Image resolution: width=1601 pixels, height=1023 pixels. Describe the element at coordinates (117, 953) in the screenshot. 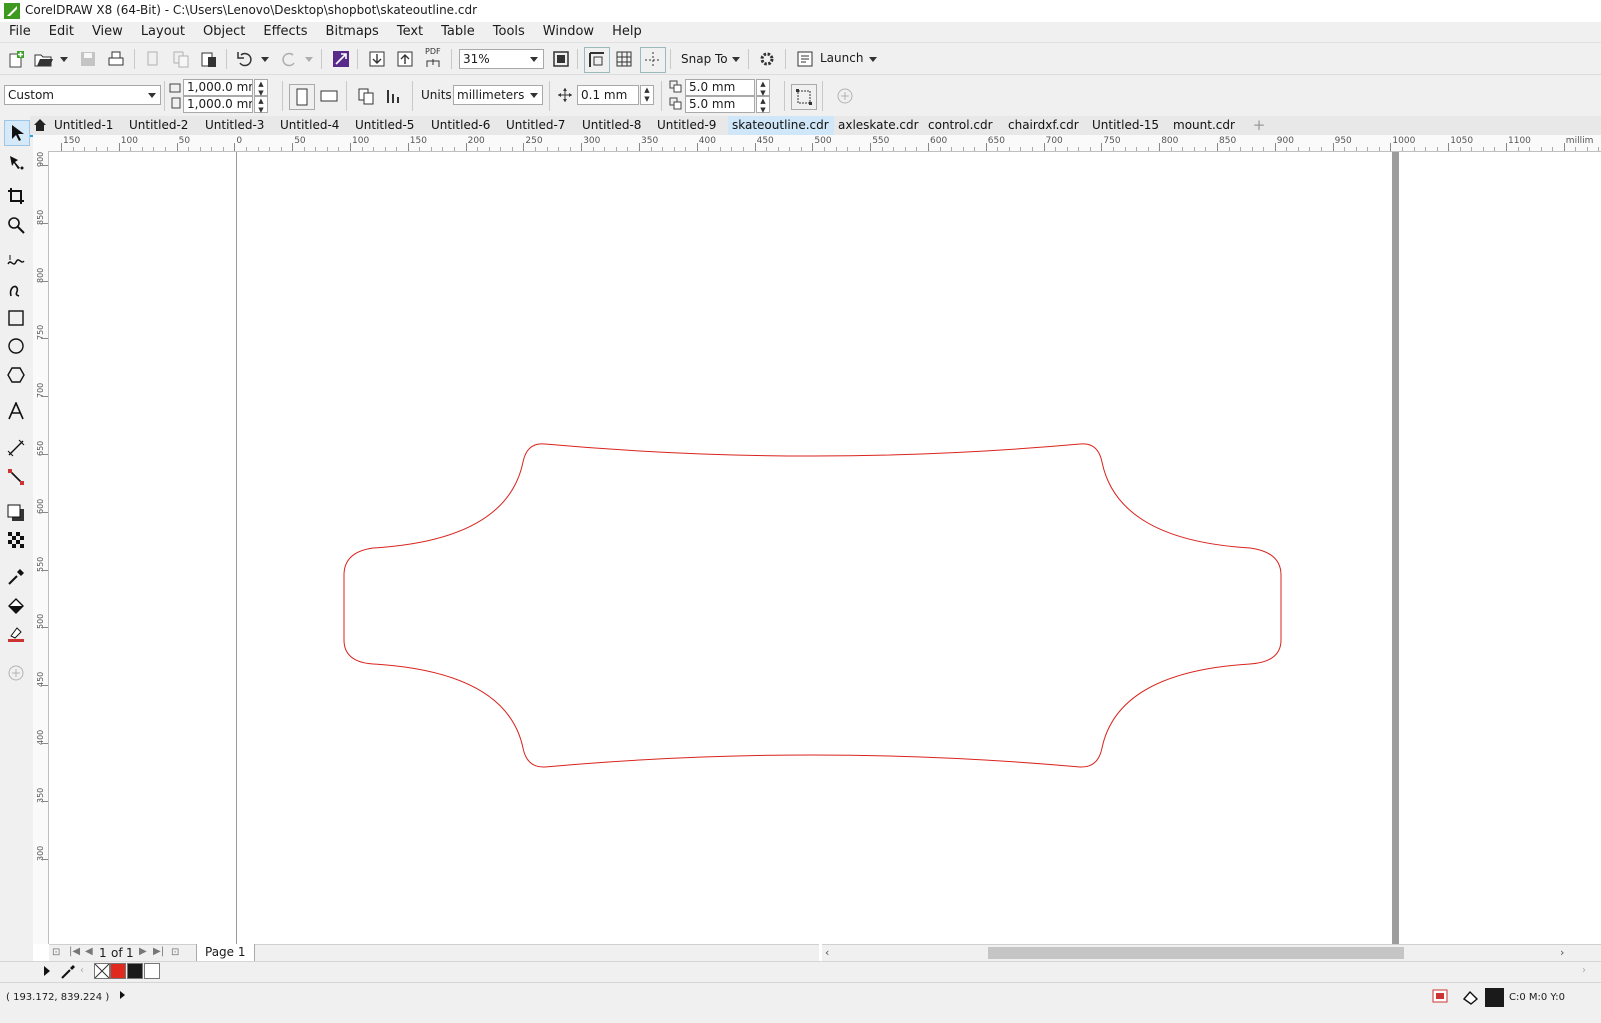

I see `page-of-label: of` at that location.